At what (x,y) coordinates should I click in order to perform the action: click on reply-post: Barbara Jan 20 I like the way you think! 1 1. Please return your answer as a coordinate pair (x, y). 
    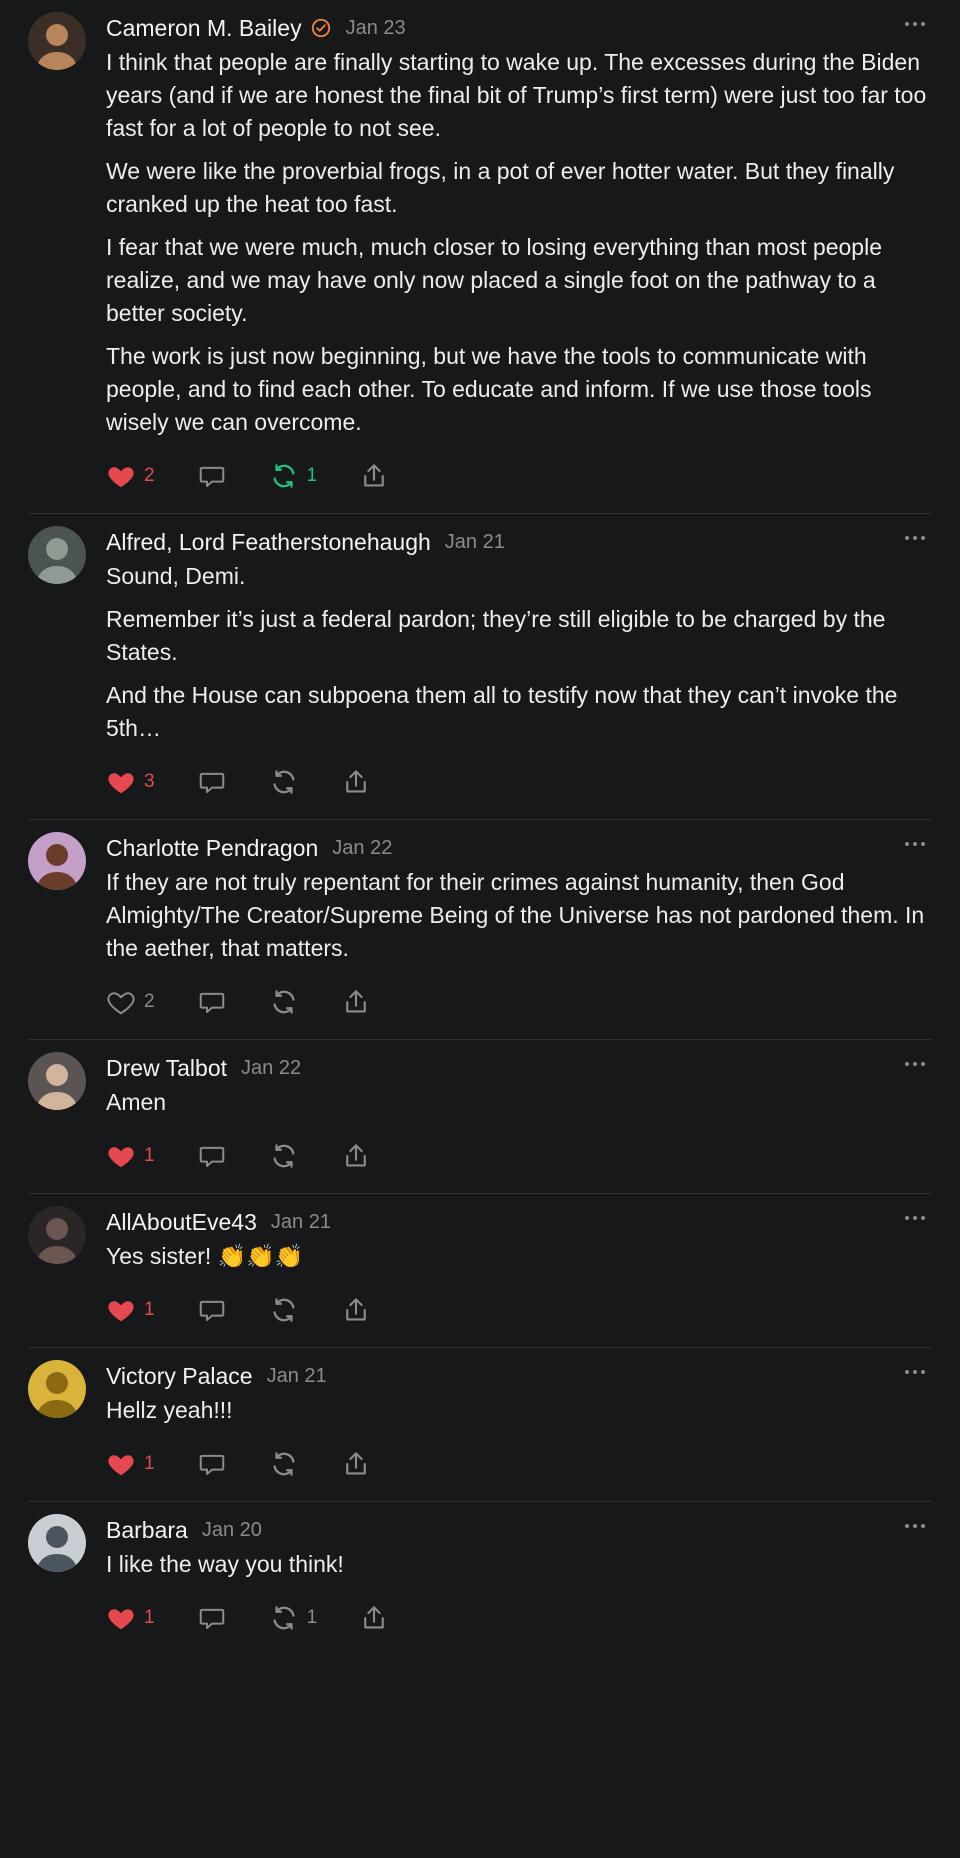
    Looking at the image, I should click on (480, 1578).